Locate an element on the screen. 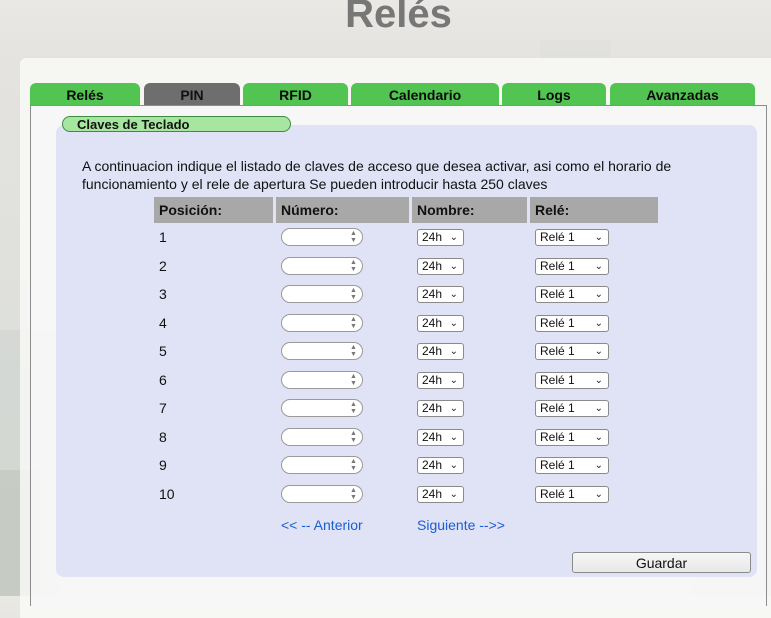 The height and width of the screenshot is (618, 771). save-button: Guardar is located at coordinates (661, 562).